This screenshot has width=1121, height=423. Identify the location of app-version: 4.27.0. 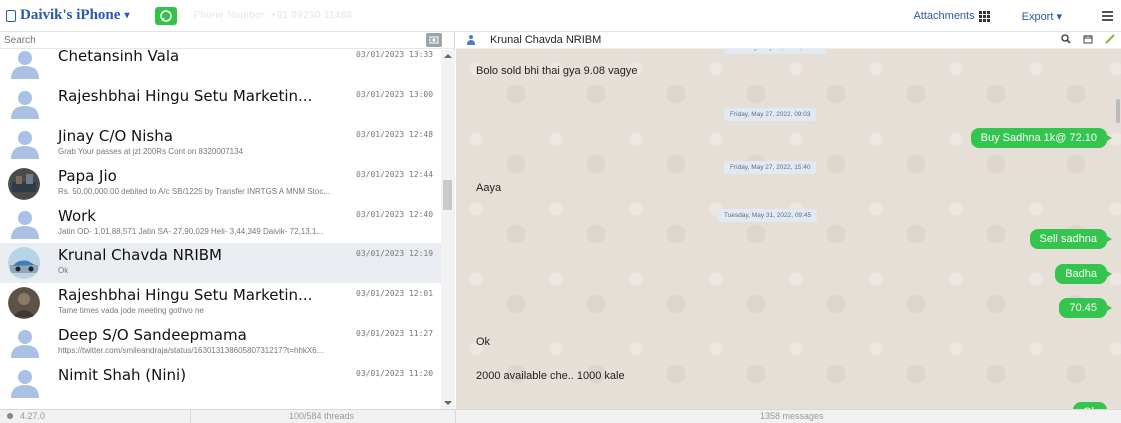
(33, 416).